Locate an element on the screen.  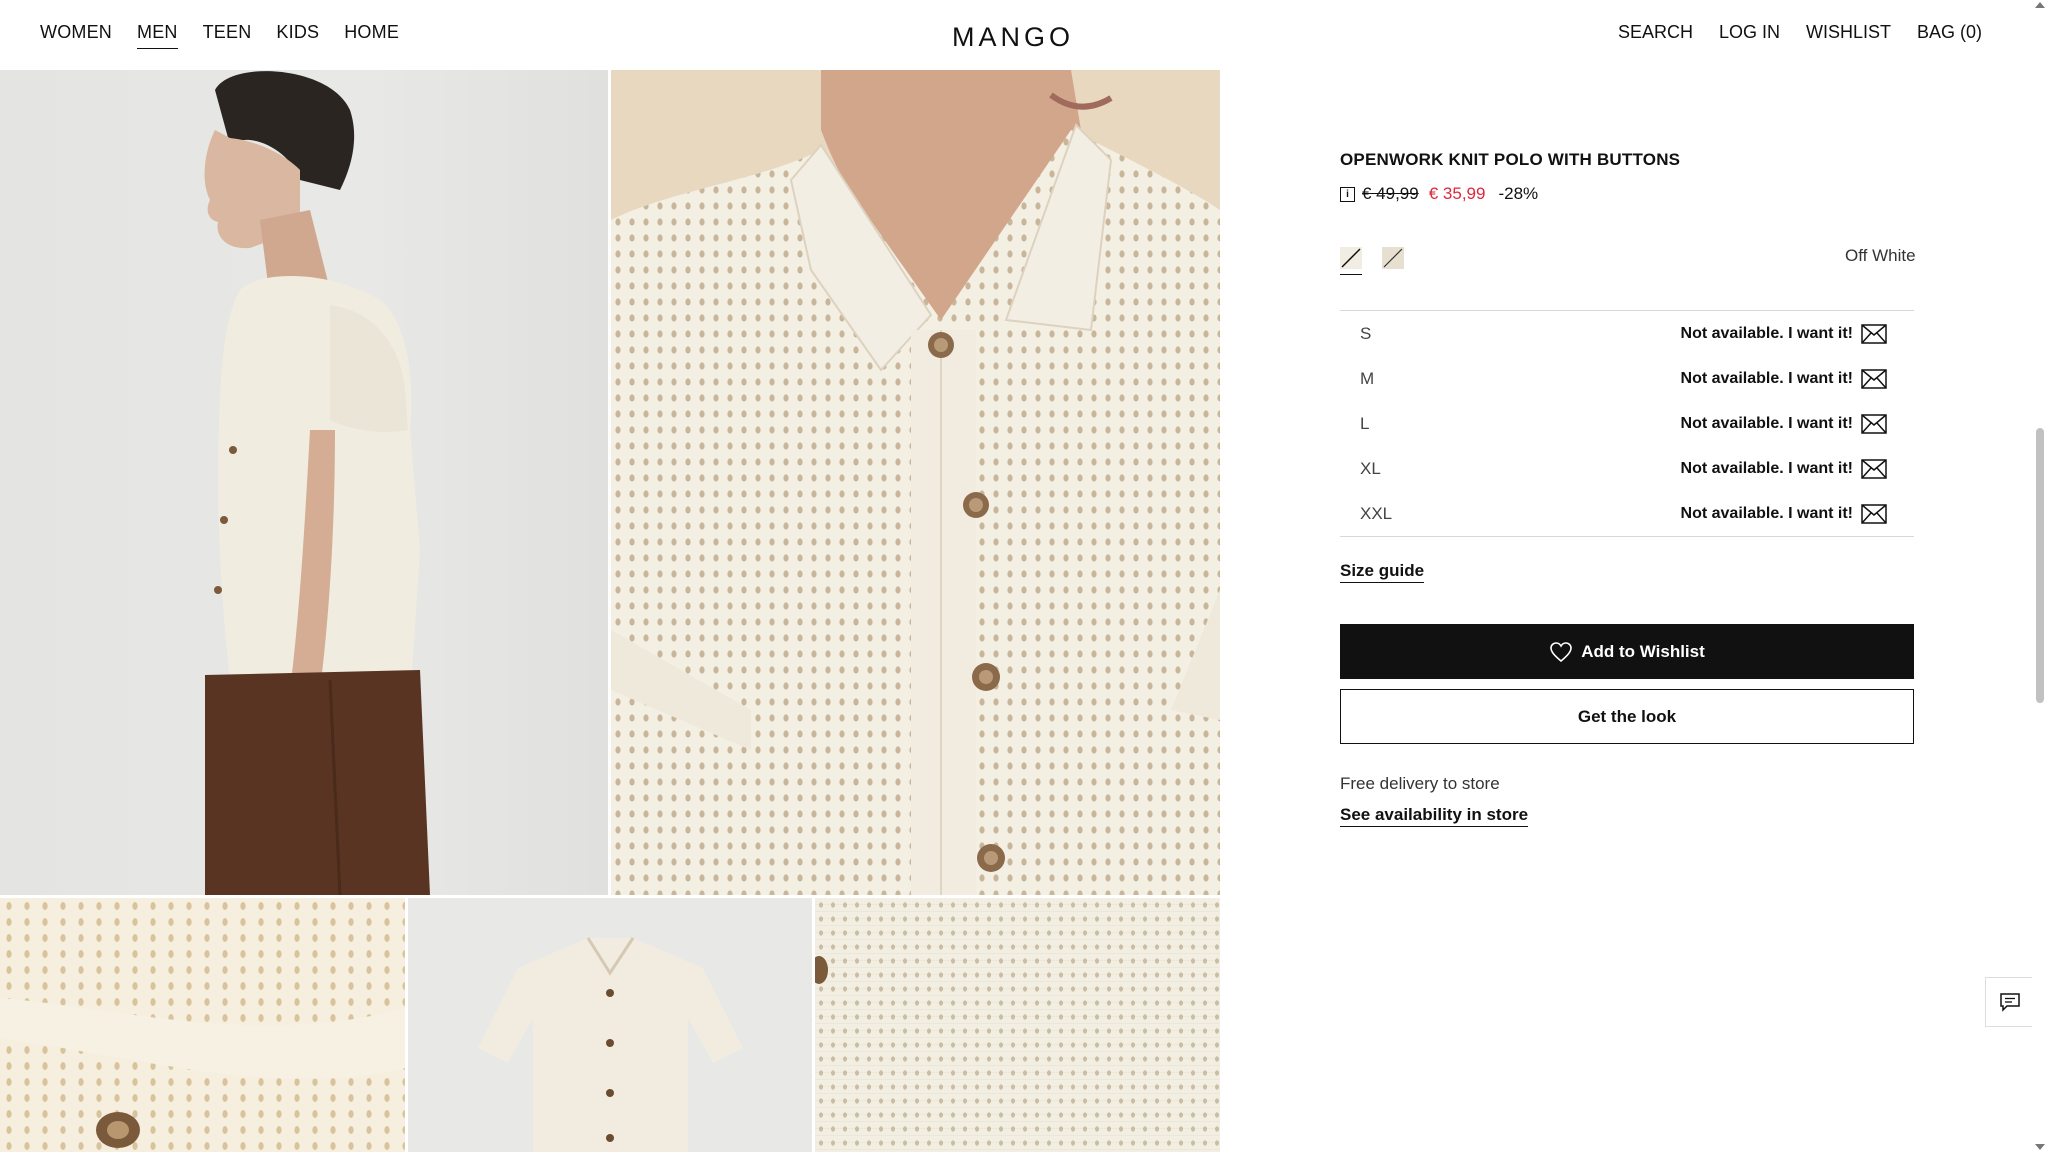
chat-icon is located at coordinates (2010, 1002).